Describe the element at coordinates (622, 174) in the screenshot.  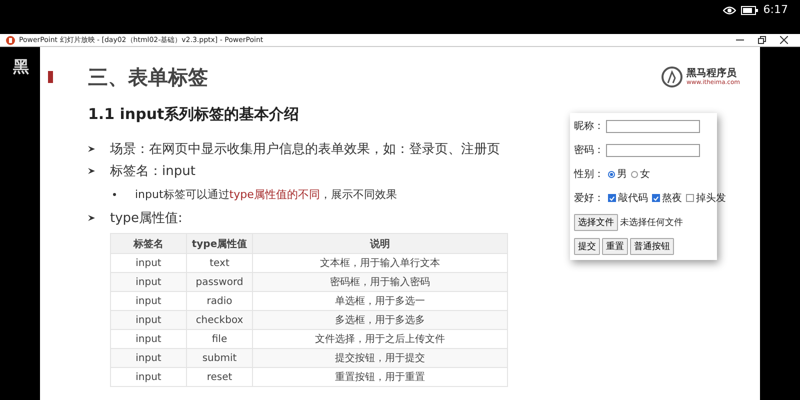
I see `option-label: 男` at that location.